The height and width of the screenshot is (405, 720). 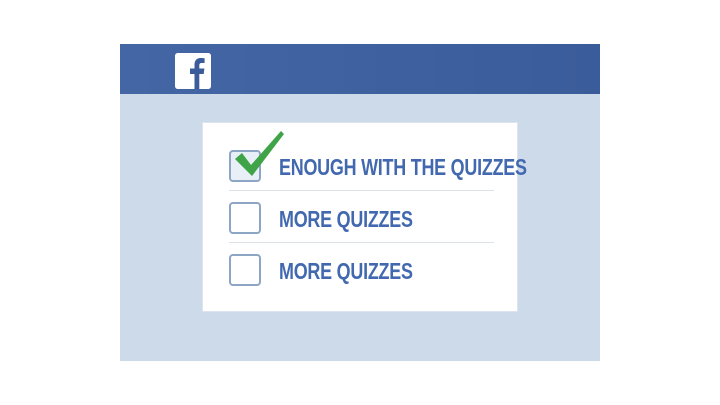 I want to click on top-bar, so click(x=360, y=69).